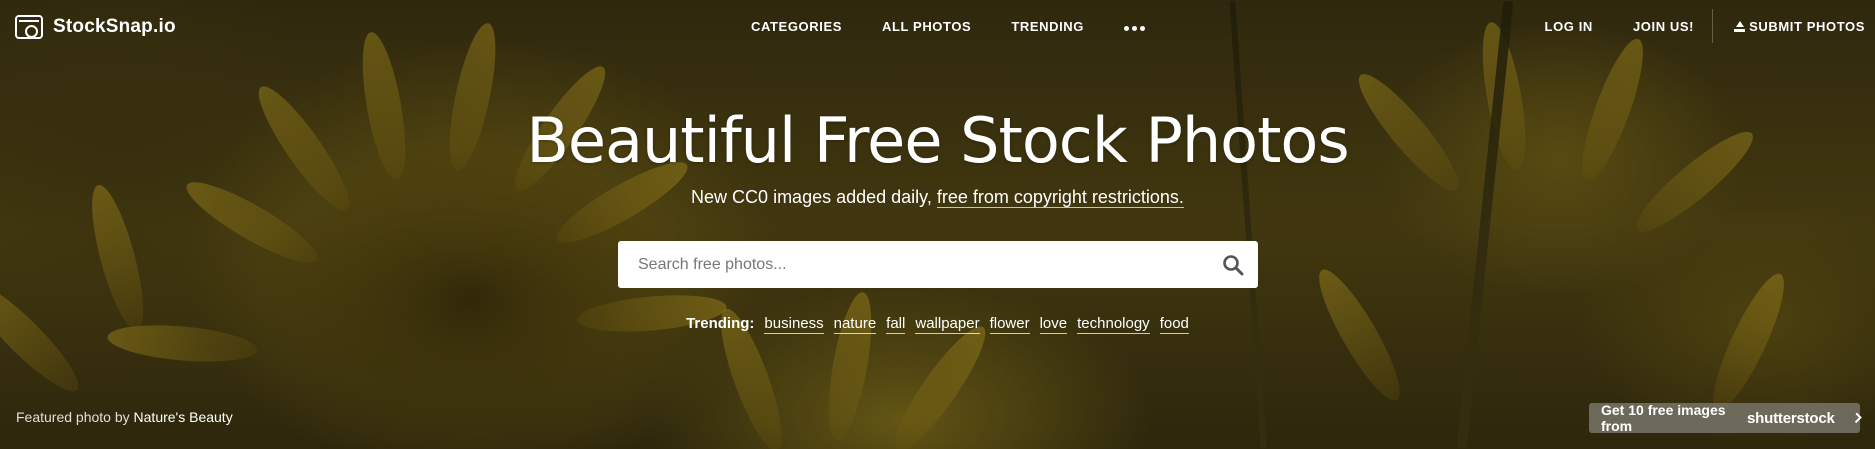  Describe the element at coordinates (1705, 26) in the screenshot. I see `account-nav: LOG IN JOIN US! SUBMIT PHOTOS` at that location.